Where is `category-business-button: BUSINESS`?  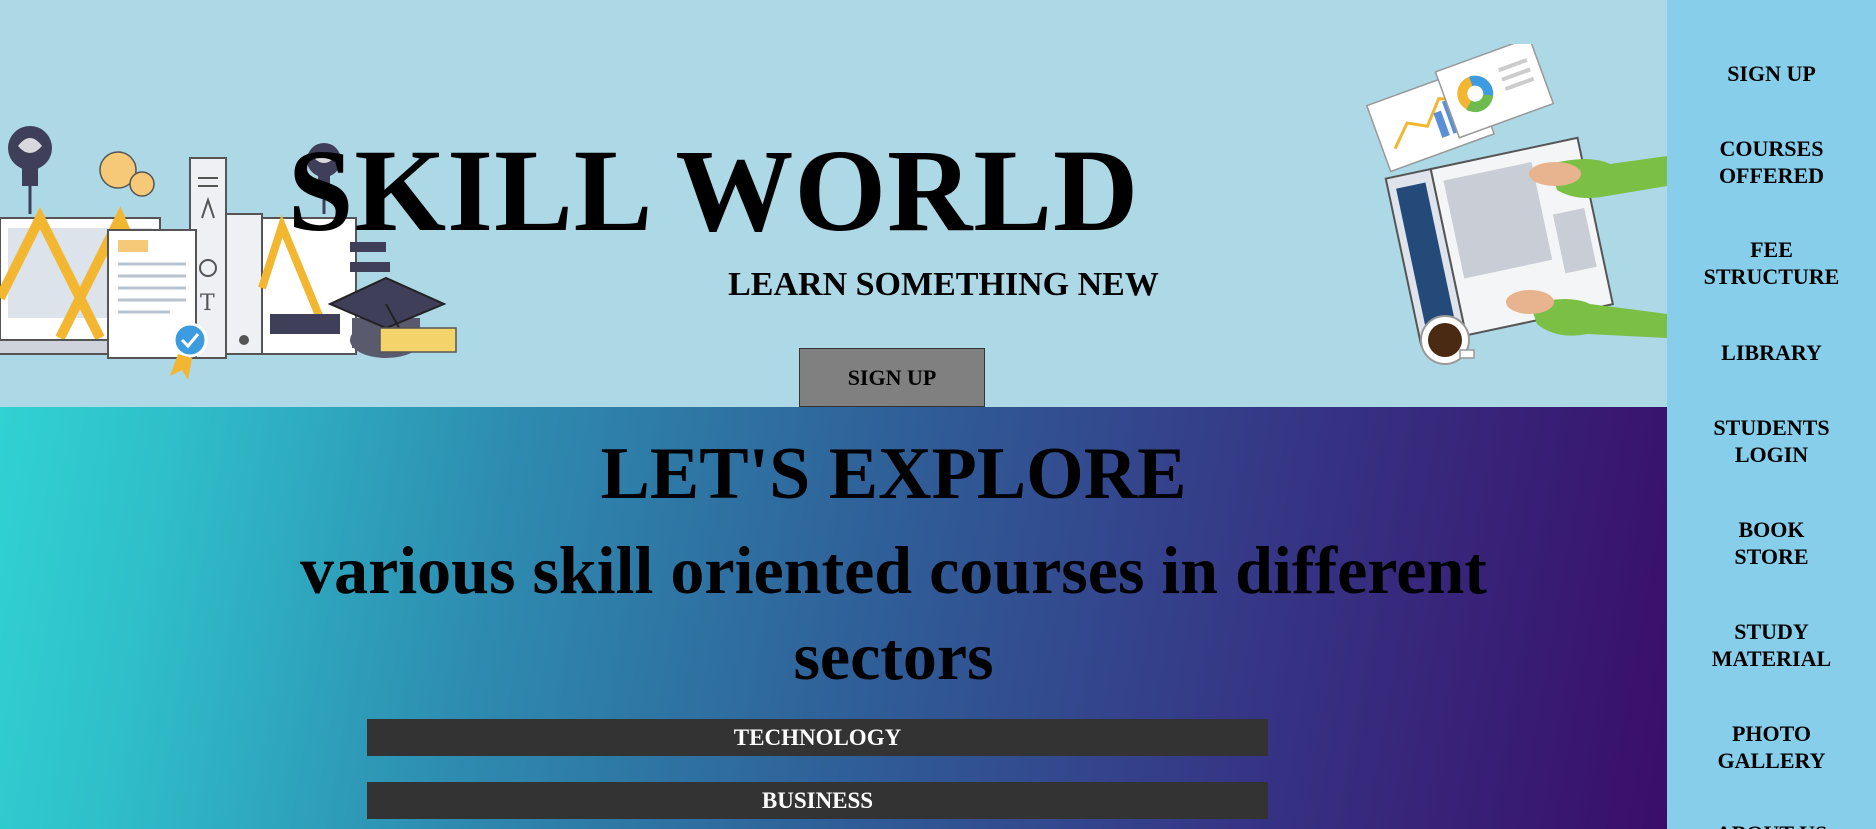 category-business-button: BUSINESS is located at coordinates (817, 800).